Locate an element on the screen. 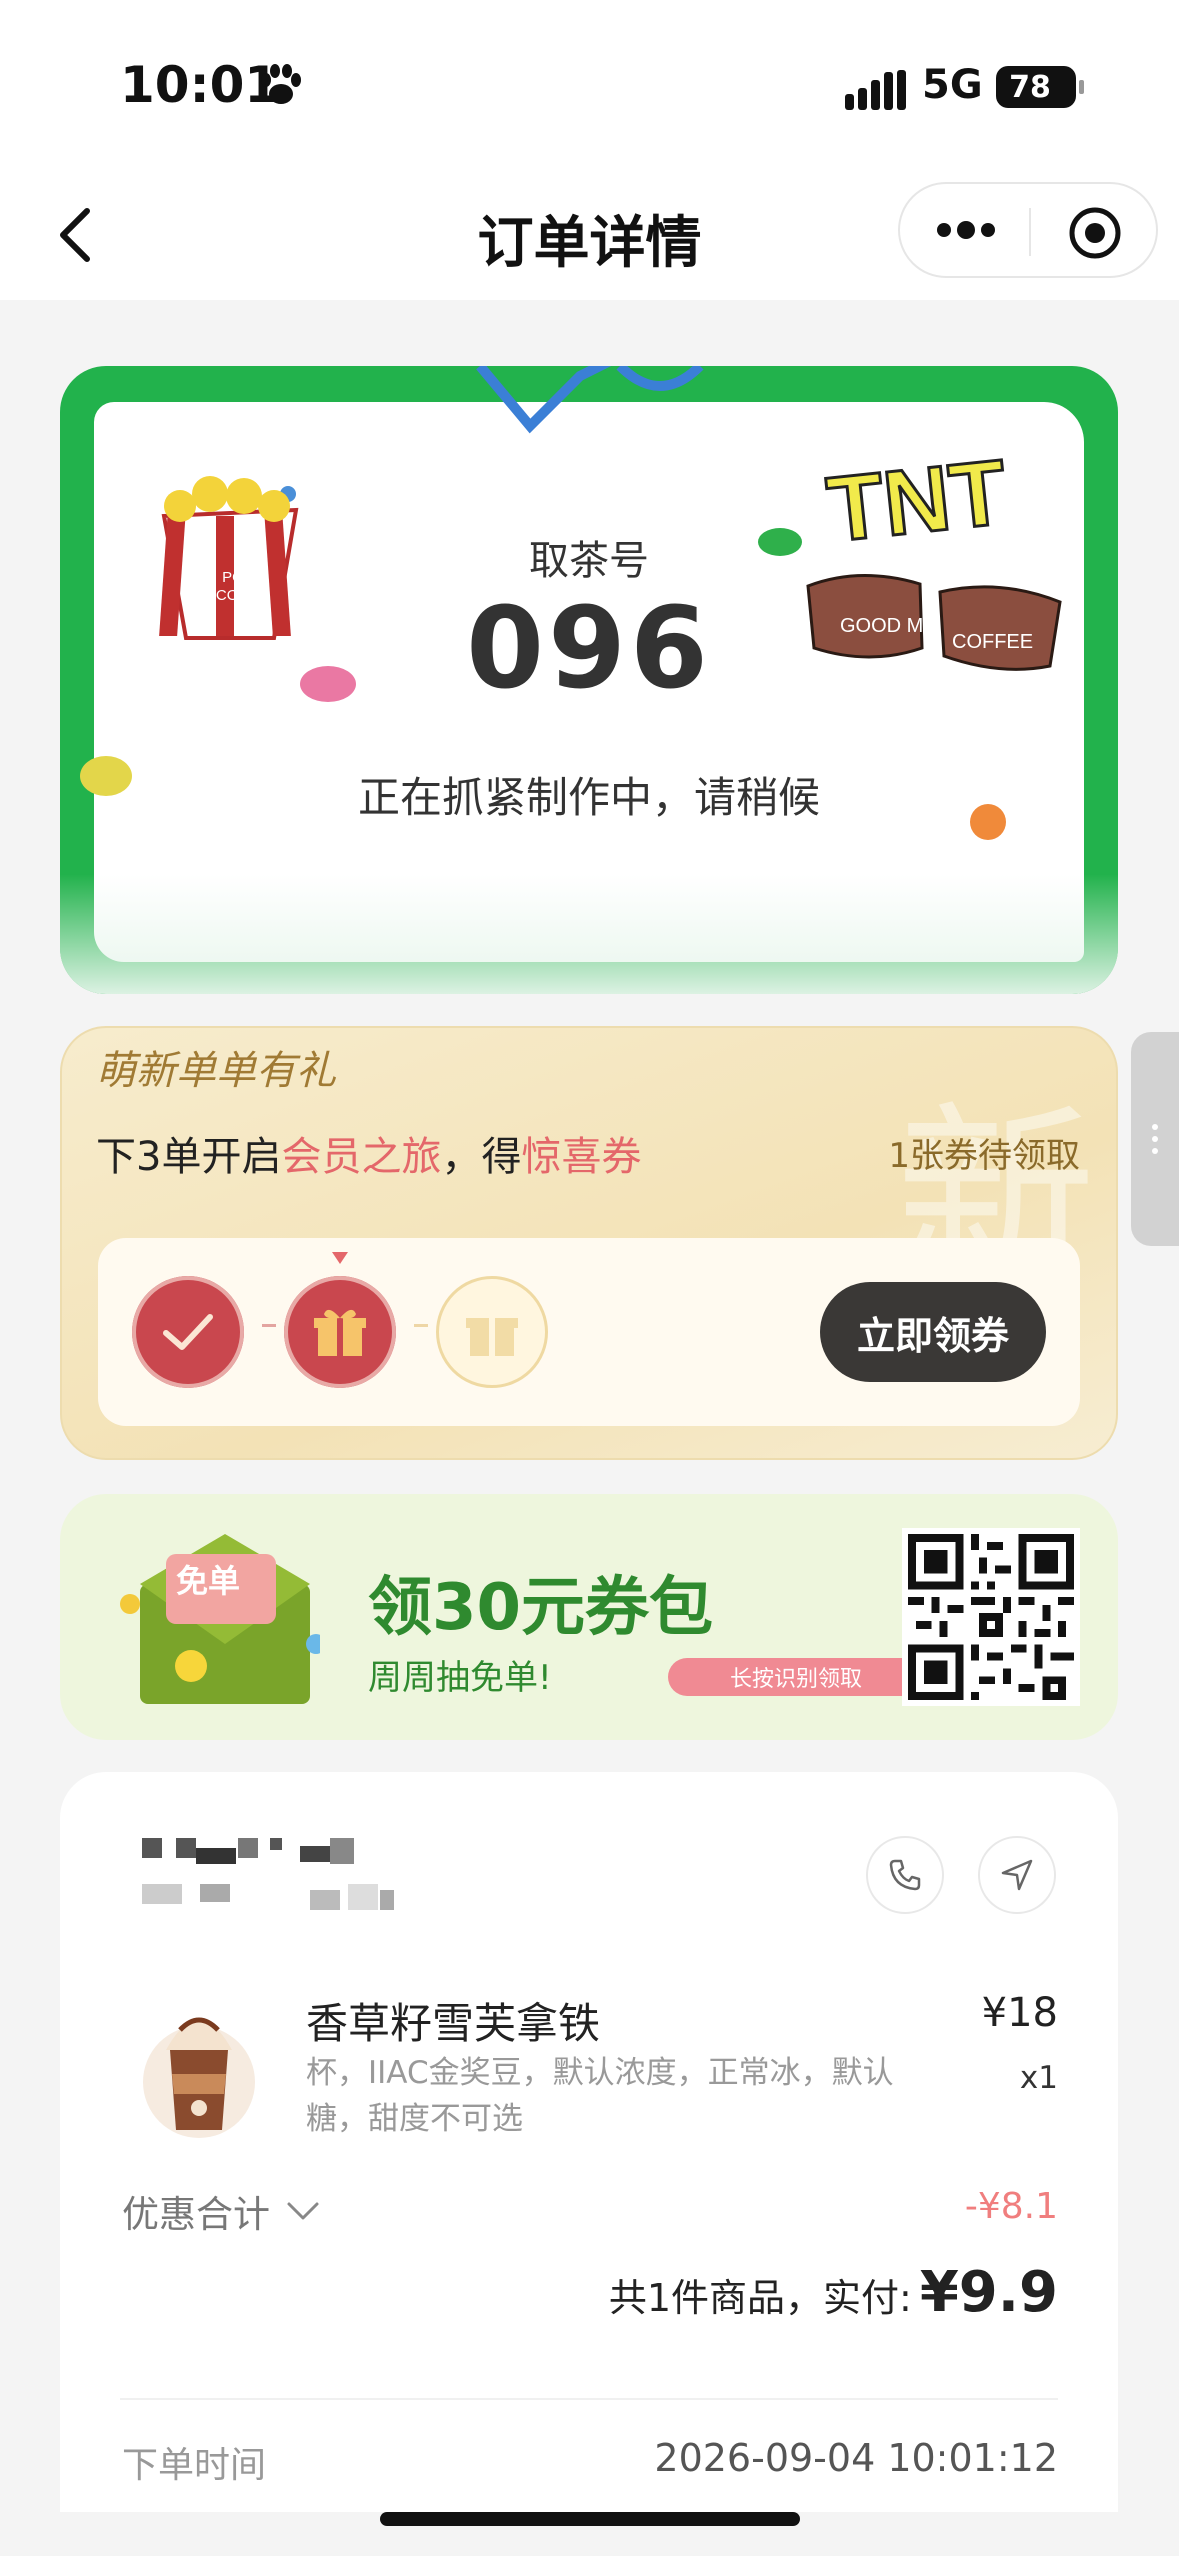 The height and width of the screenshot is (2556, 1179). phone-icon is located at coordinates (905, 1875).